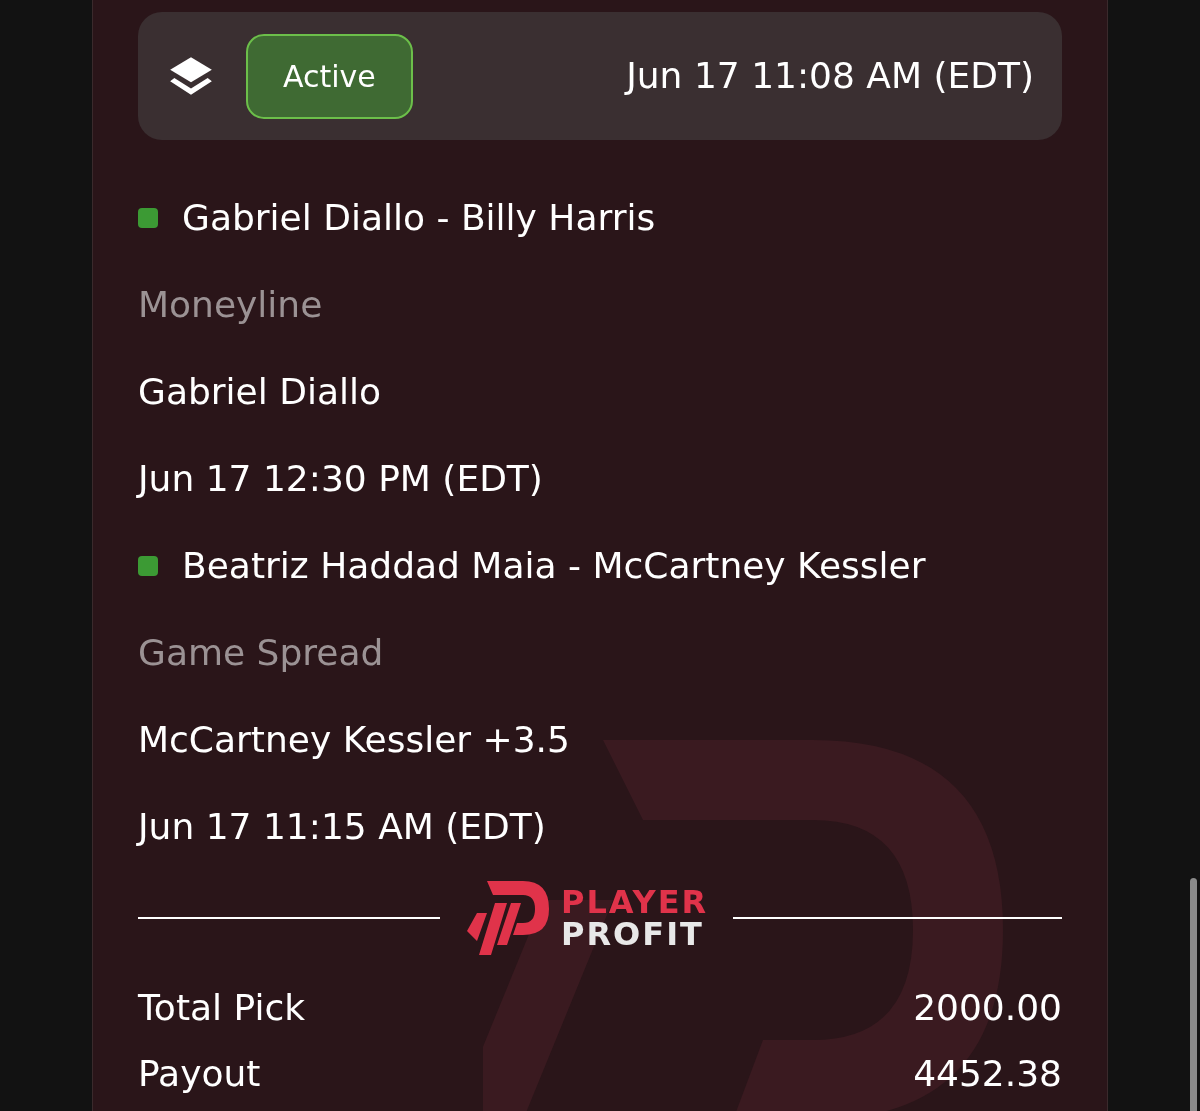 Image resolution: width=1200 pixels, height=1111 pixels. I want to click on total-label: Total Pick, so click(222, 1008).